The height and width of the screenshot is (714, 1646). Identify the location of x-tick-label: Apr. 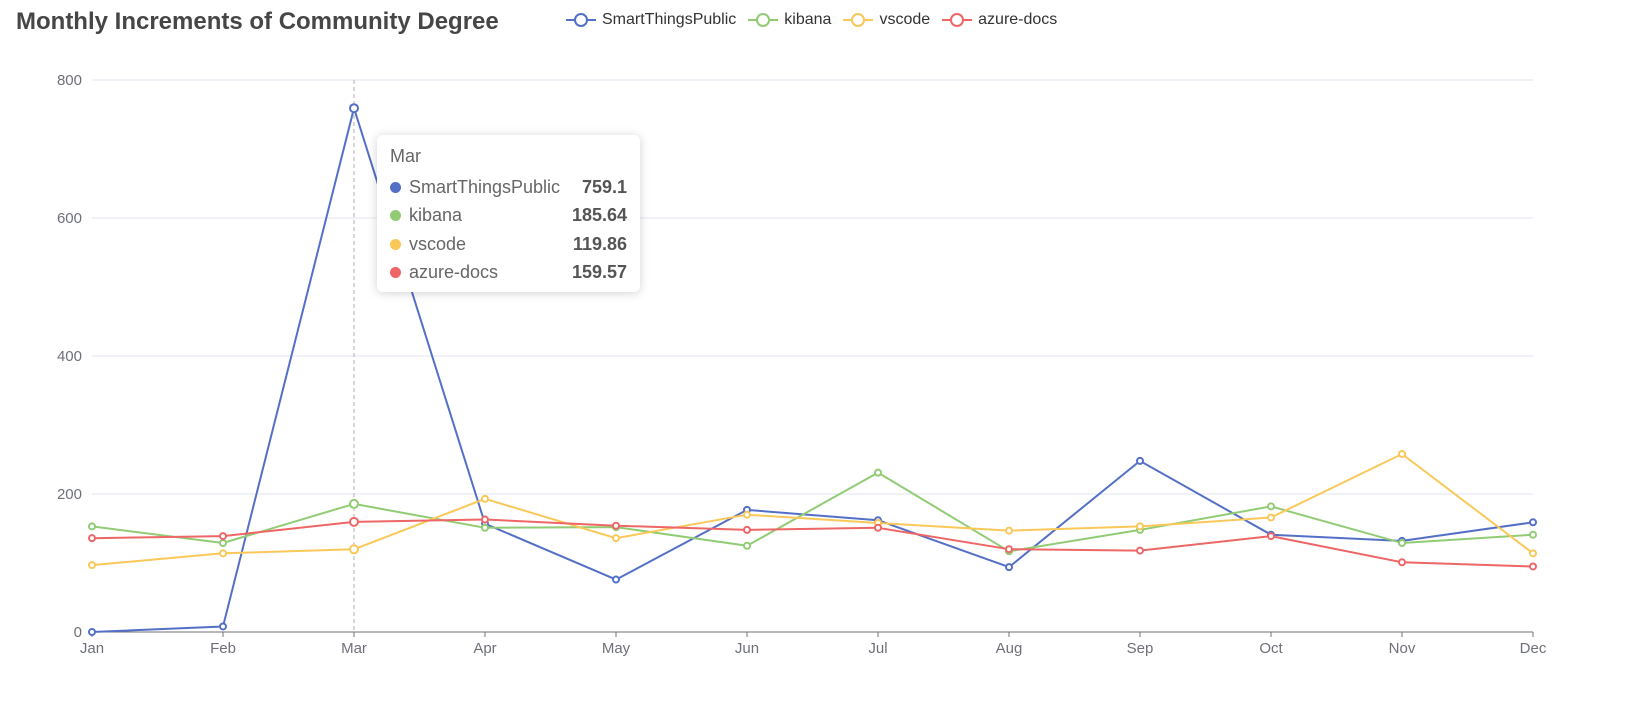
(484, 648).